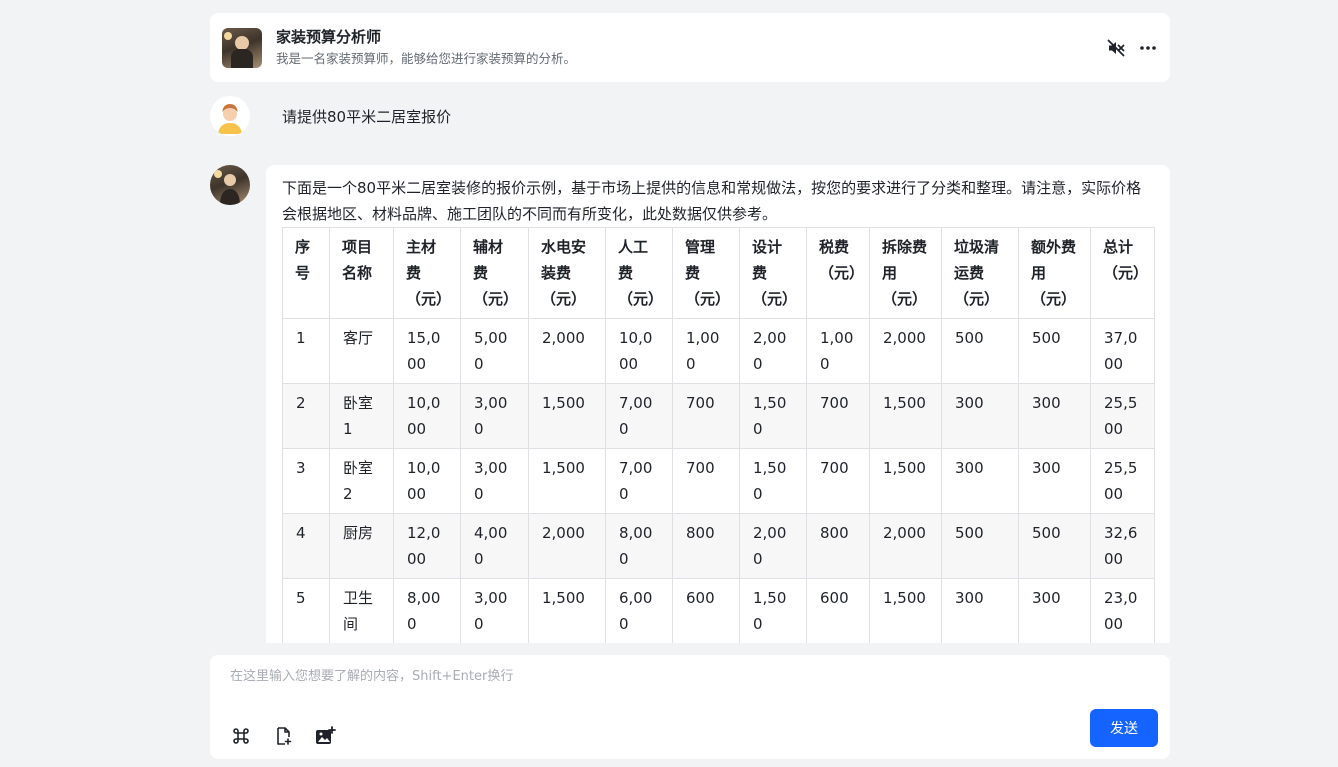  Describe the element at coordinates (1116, 48) in the screenshot. I see `mute-icon` at that location.